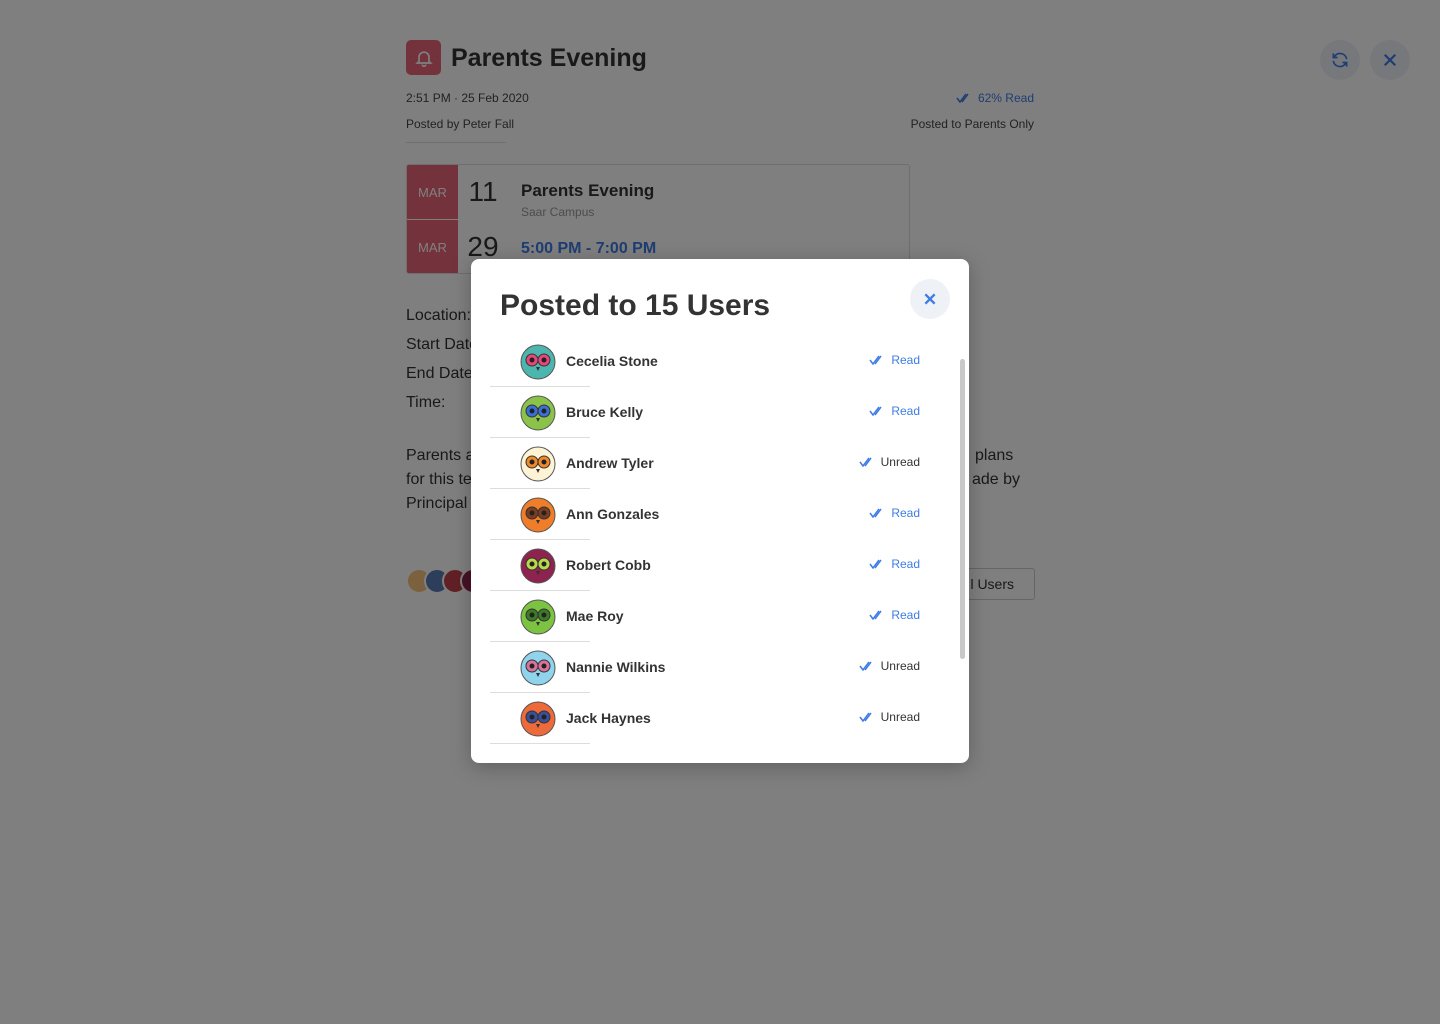  I want to click on user-list-item: Mae Roy Read, so click(710, 616).